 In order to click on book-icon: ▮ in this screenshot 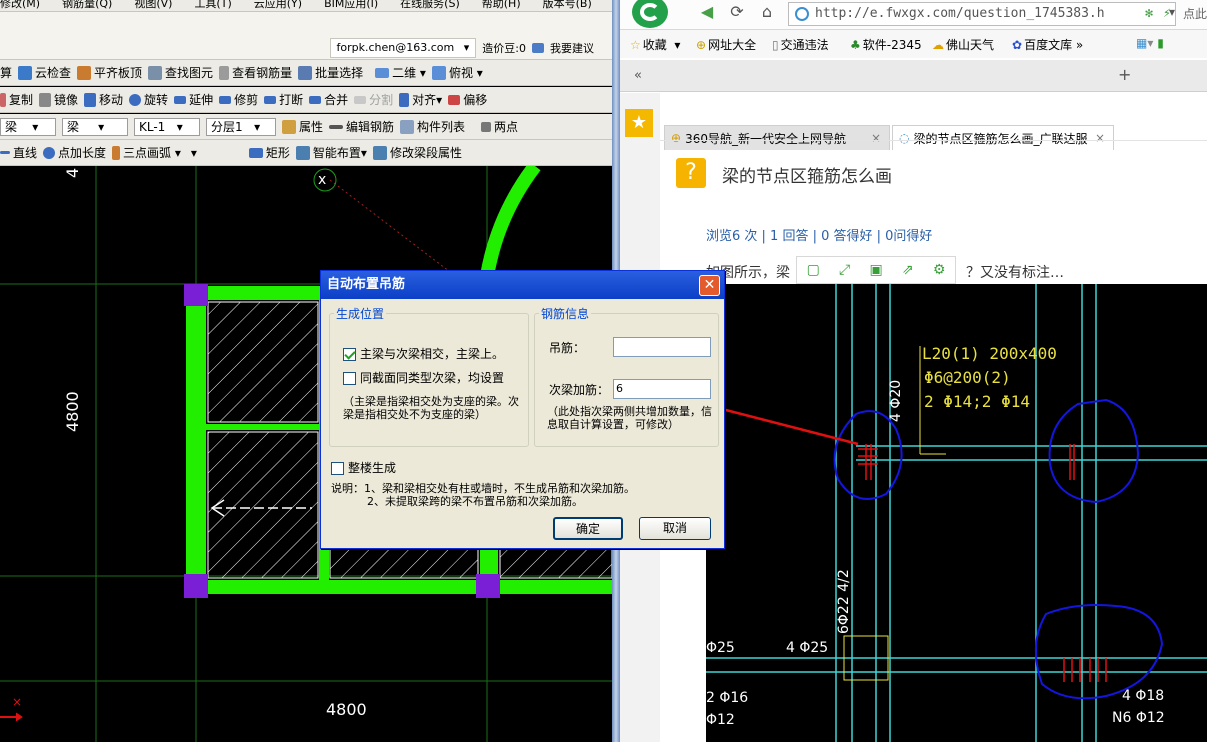, I will do `click(1160, 43)`.